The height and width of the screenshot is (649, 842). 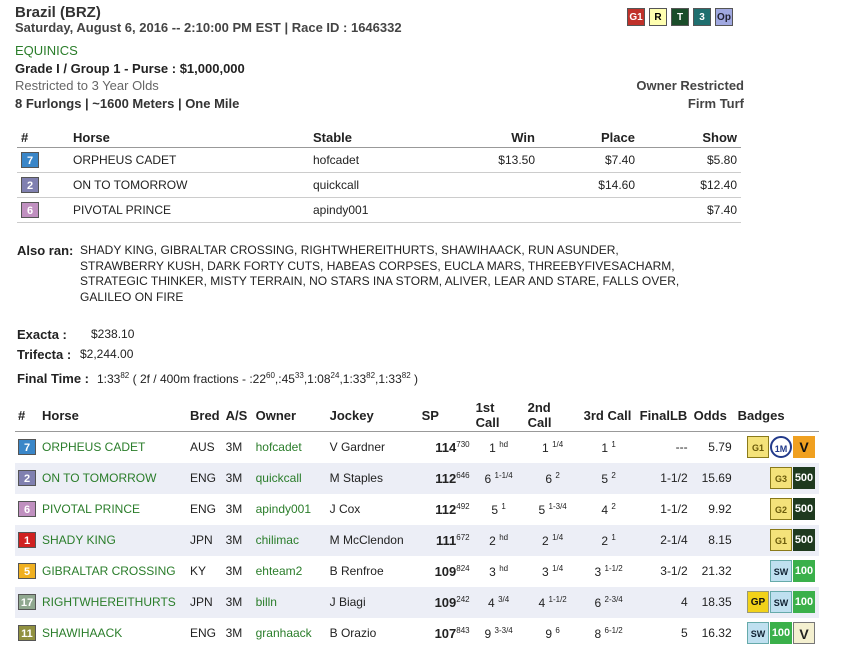 I want to click on fraction-sep: ,:45, so click(x=284, y=379).